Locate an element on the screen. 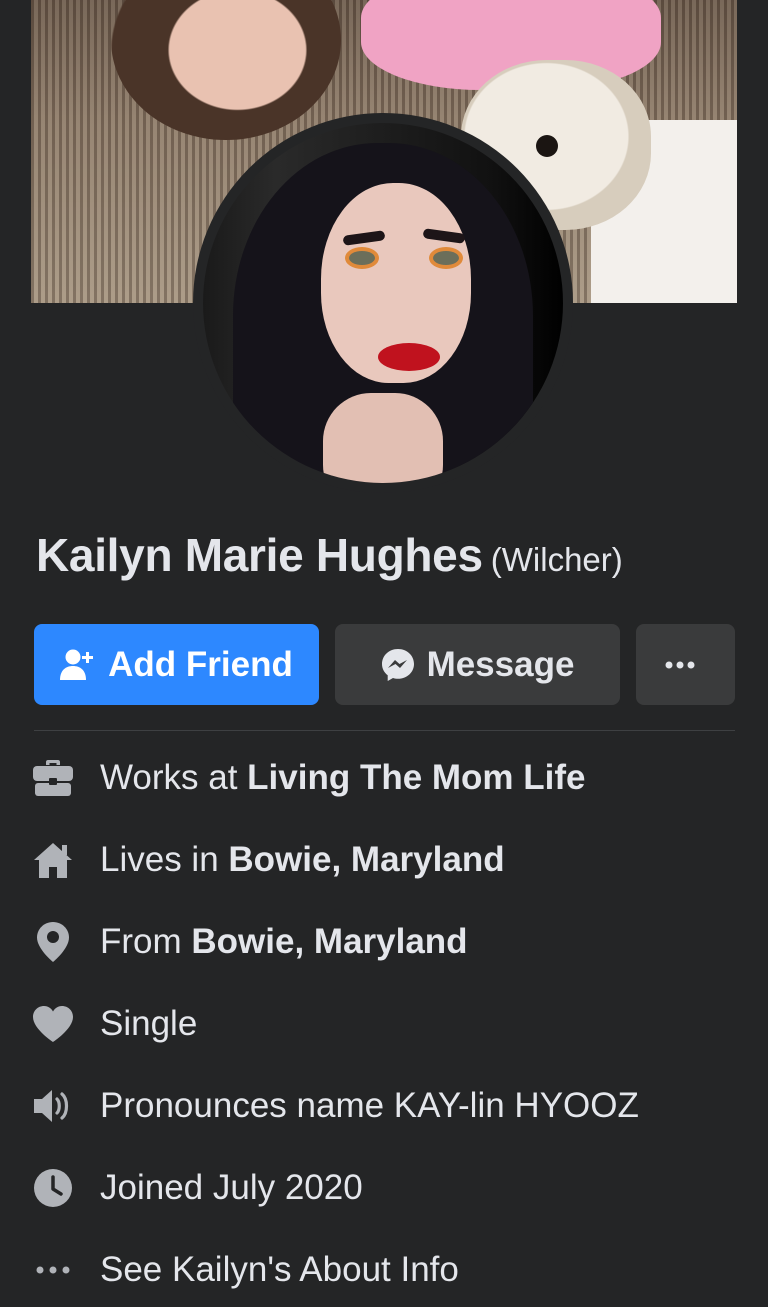  add-friend-button: Add Friend is located at coordinates (176, 664).